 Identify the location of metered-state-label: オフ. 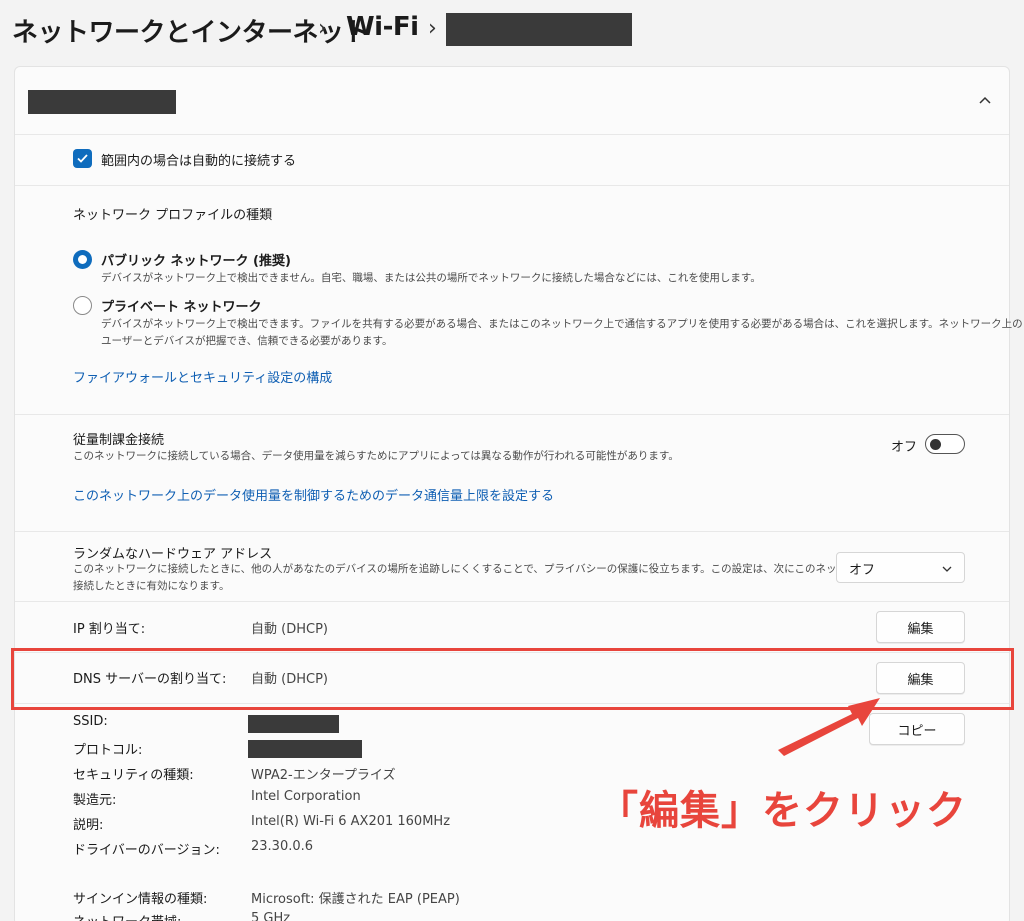
(904, 447).